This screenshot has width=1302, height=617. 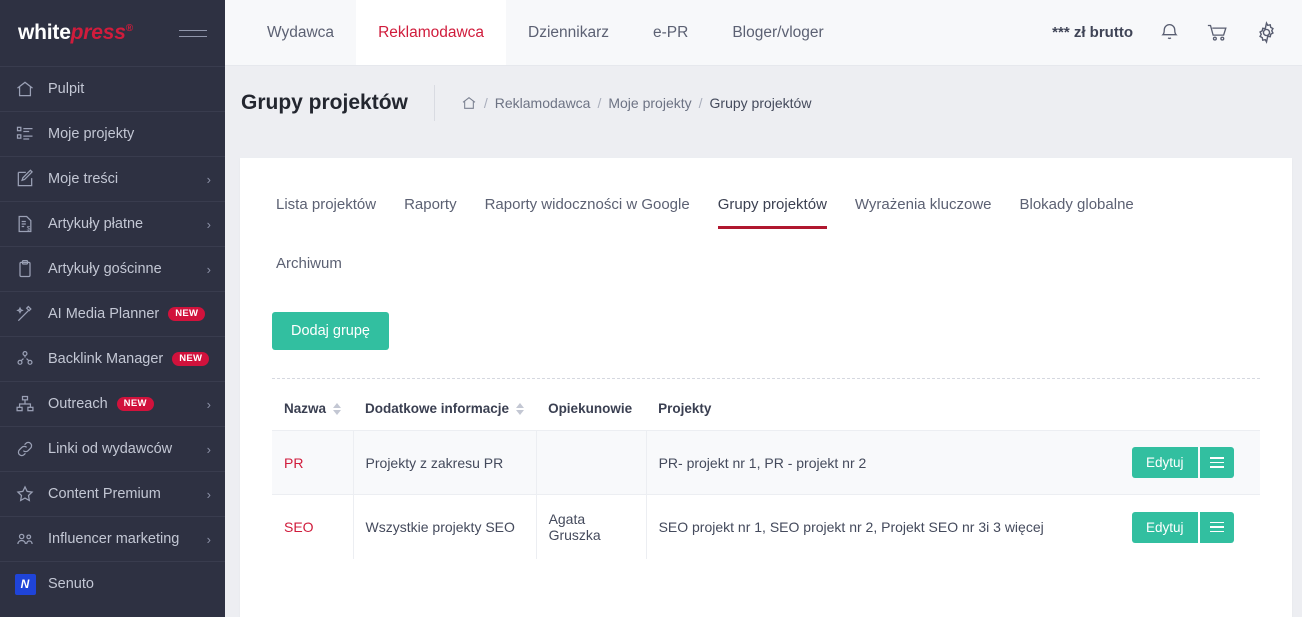 I want to click on registered-mark: ®, so click(x=129, y=28).